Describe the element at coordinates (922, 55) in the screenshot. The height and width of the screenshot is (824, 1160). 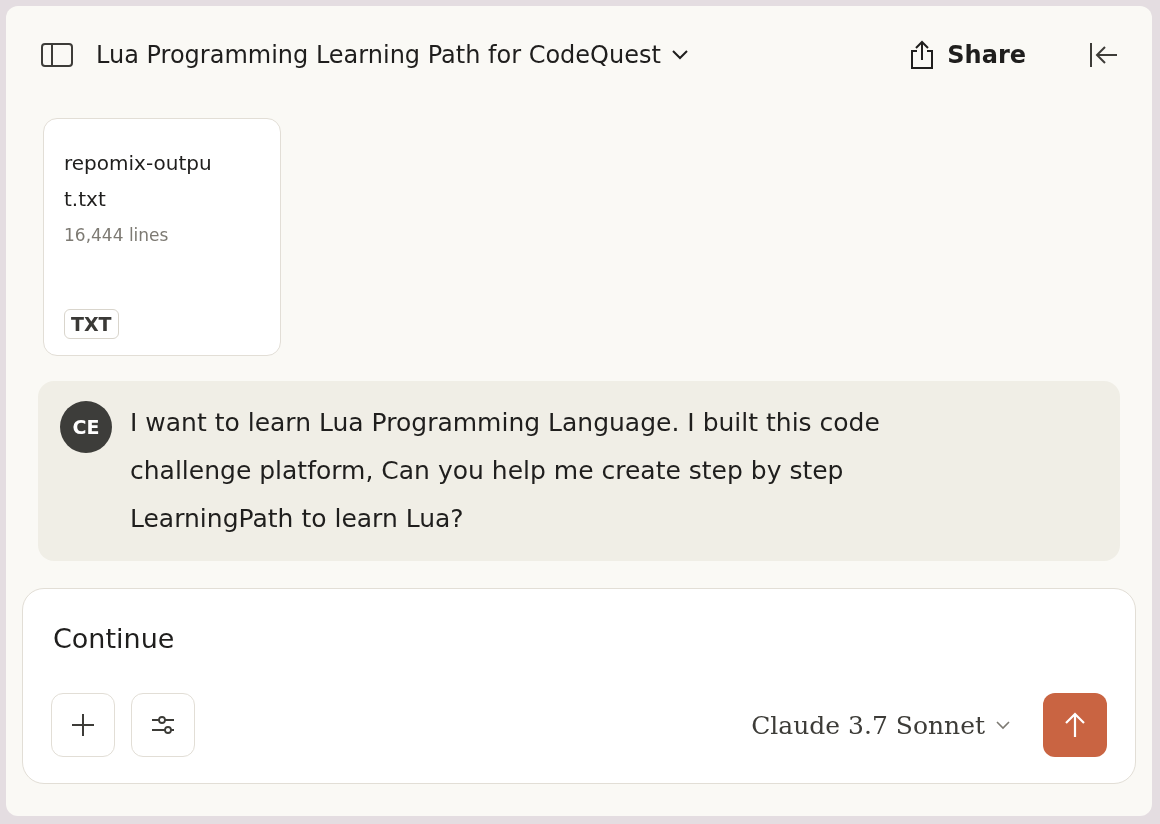
I see `share-icon` at that location.